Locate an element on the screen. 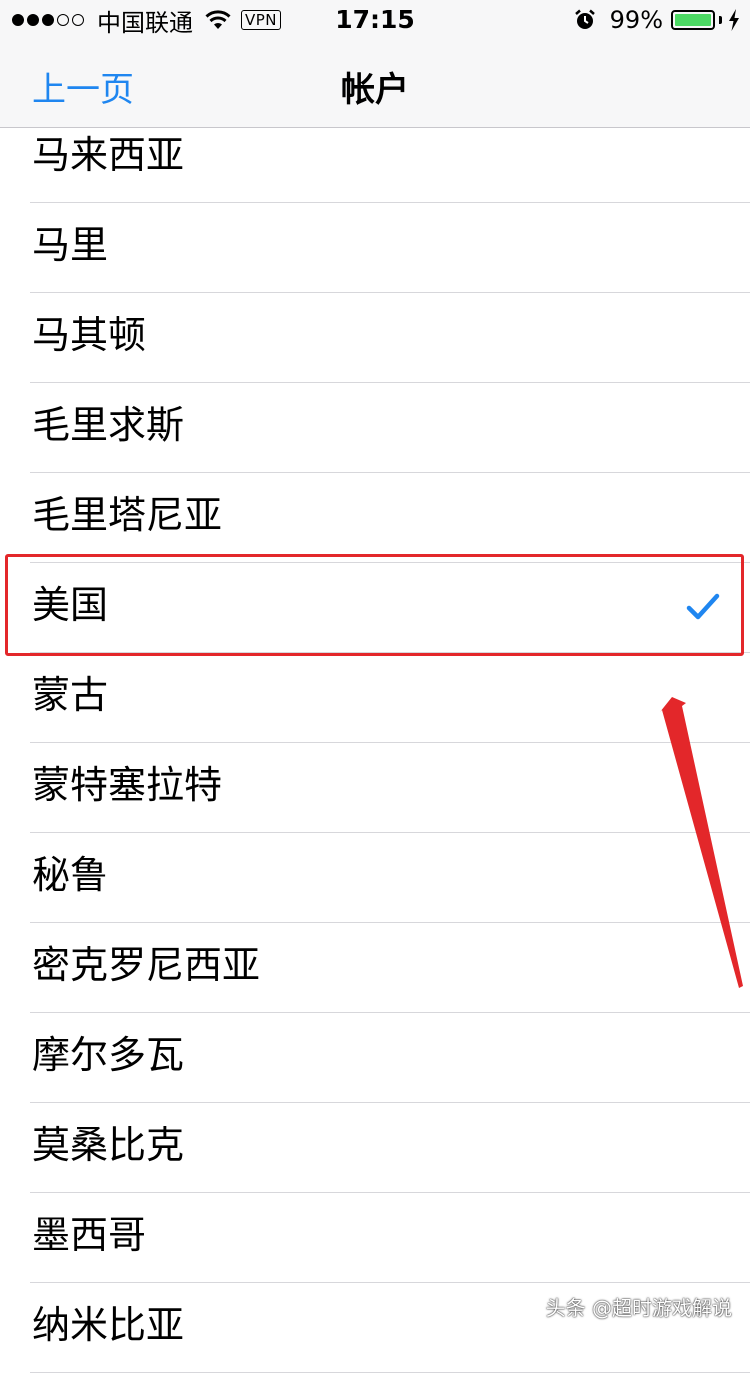  watermark: 头条 @超时游戏解说 is located at coordinates (638, 1308).